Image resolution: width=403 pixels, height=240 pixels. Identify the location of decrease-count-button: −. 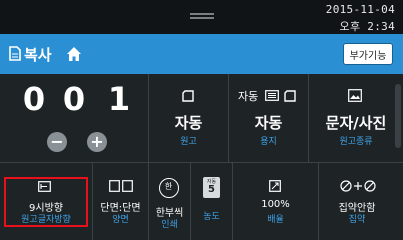
(57, 142).